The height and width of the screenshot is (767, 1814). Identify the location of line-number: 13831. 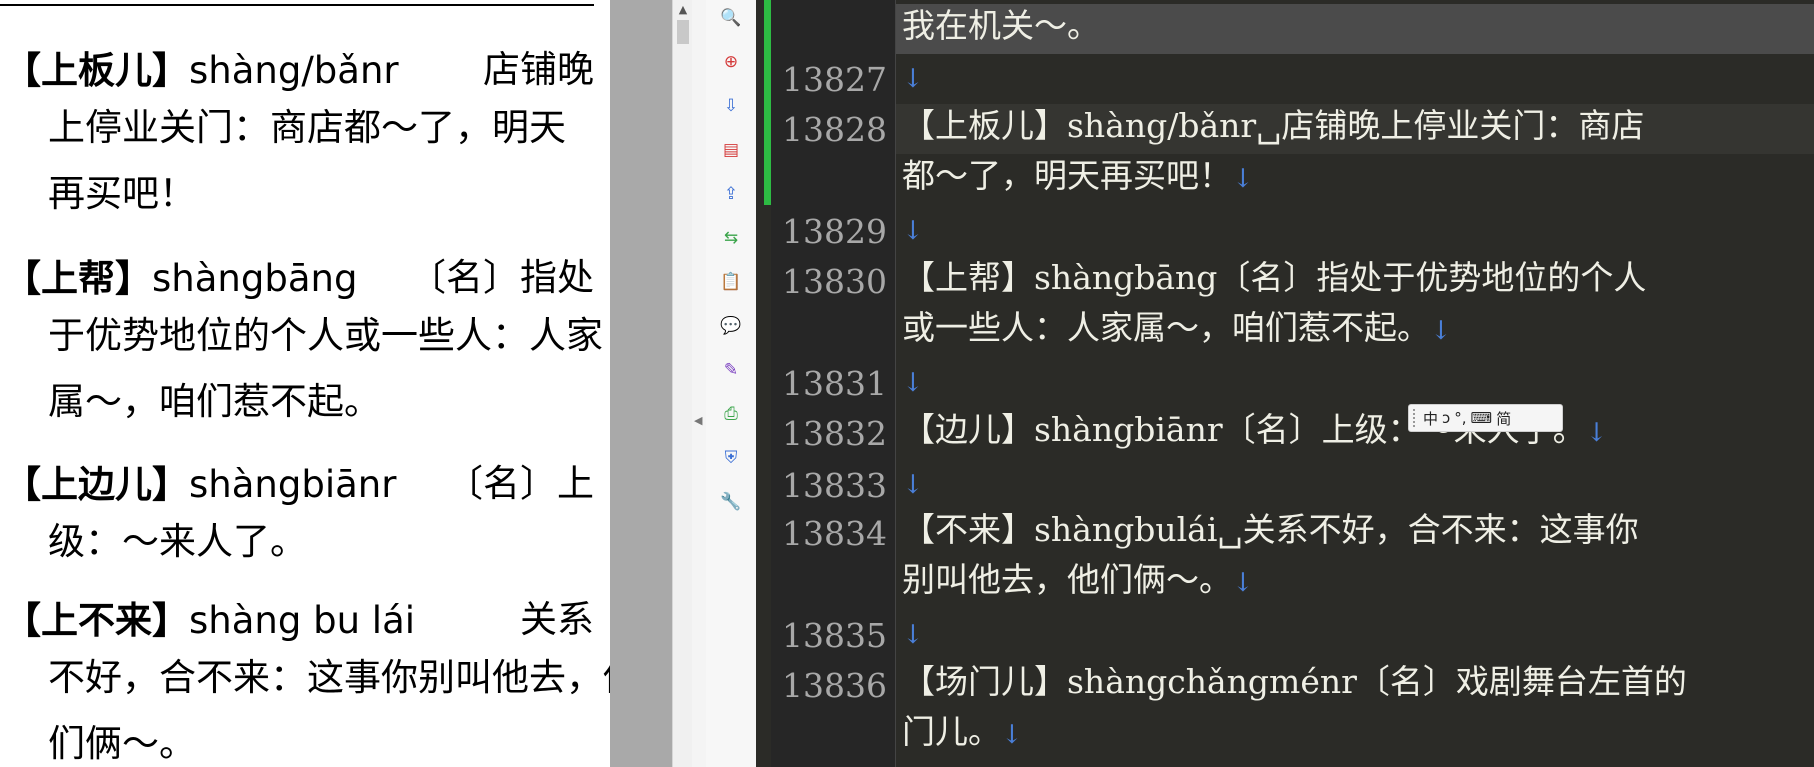
(834, 383).